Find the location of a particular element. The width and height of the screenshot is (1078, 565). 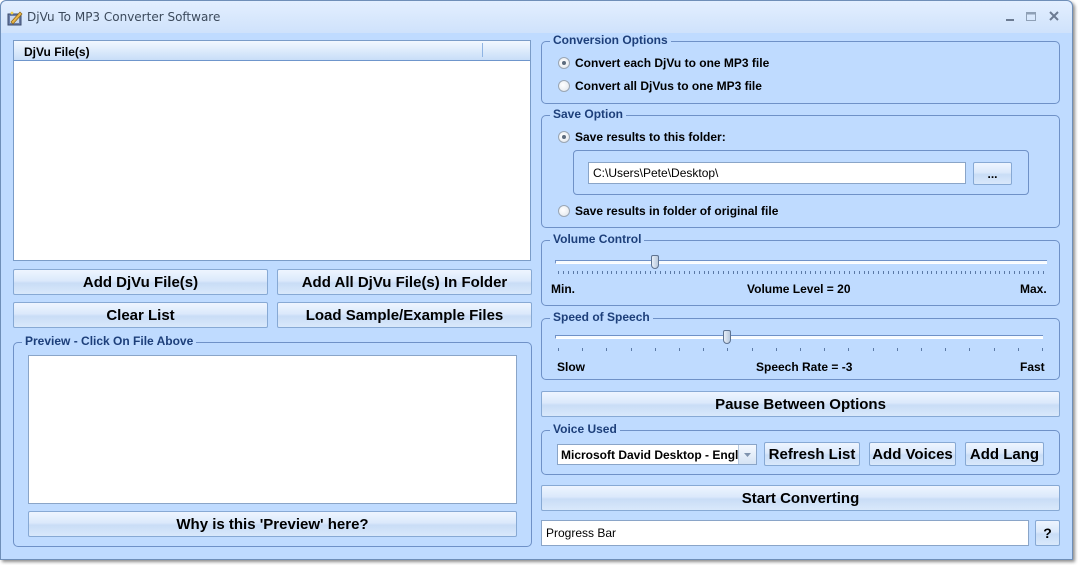

window-title: DjVu To MP3 Converter Software is located at coordinates (124, 17).